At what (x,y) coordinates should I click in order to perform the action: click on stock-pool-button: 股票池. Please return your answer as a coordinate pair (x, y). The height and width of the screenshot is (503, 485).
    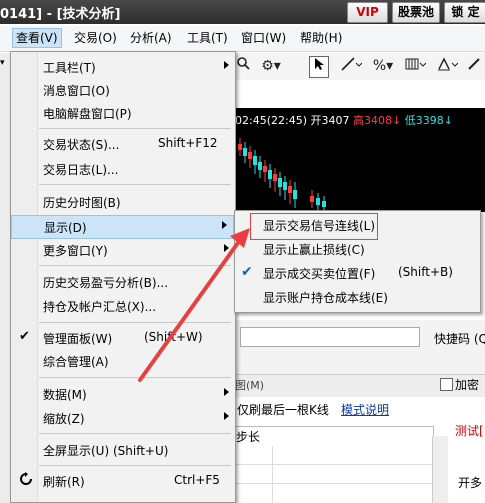
    Looking at the image, I should click on (416, 12).